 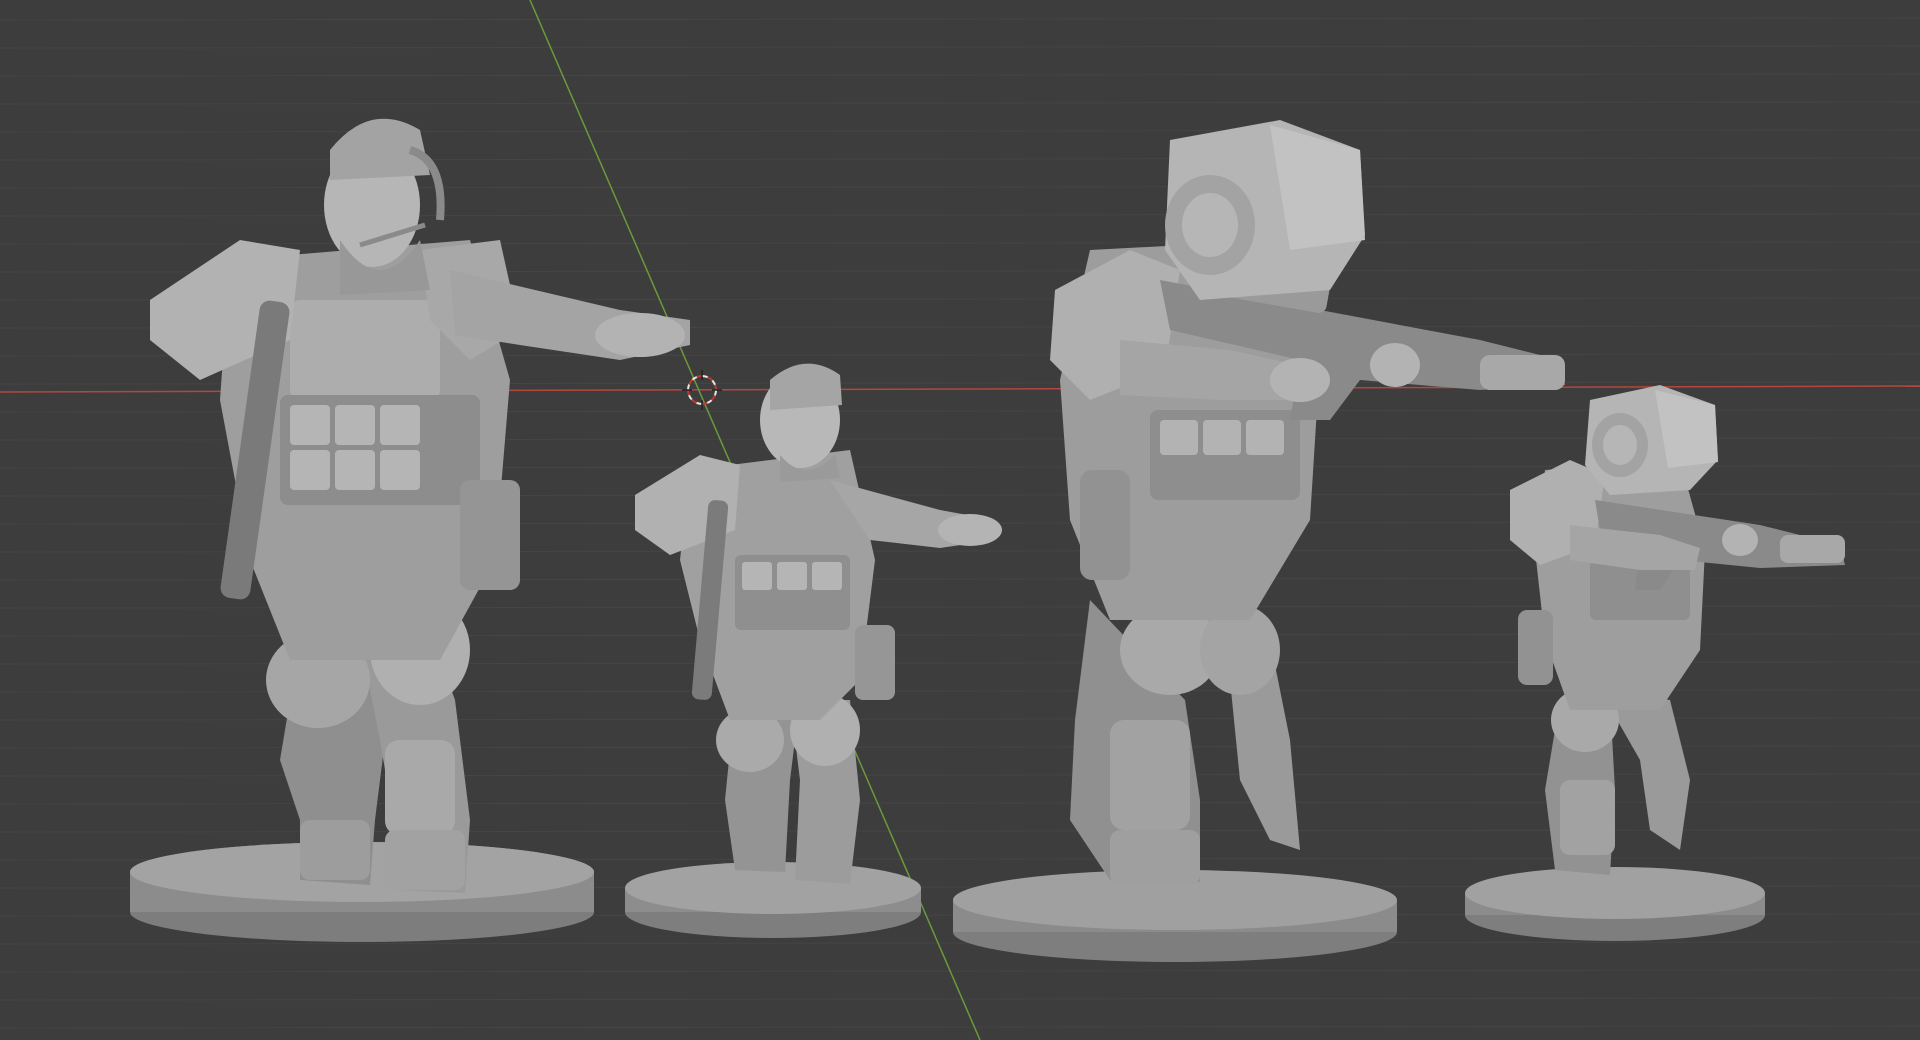 I want to click on soldier-miniature-small-rifle, so click(x=1655, y=663).